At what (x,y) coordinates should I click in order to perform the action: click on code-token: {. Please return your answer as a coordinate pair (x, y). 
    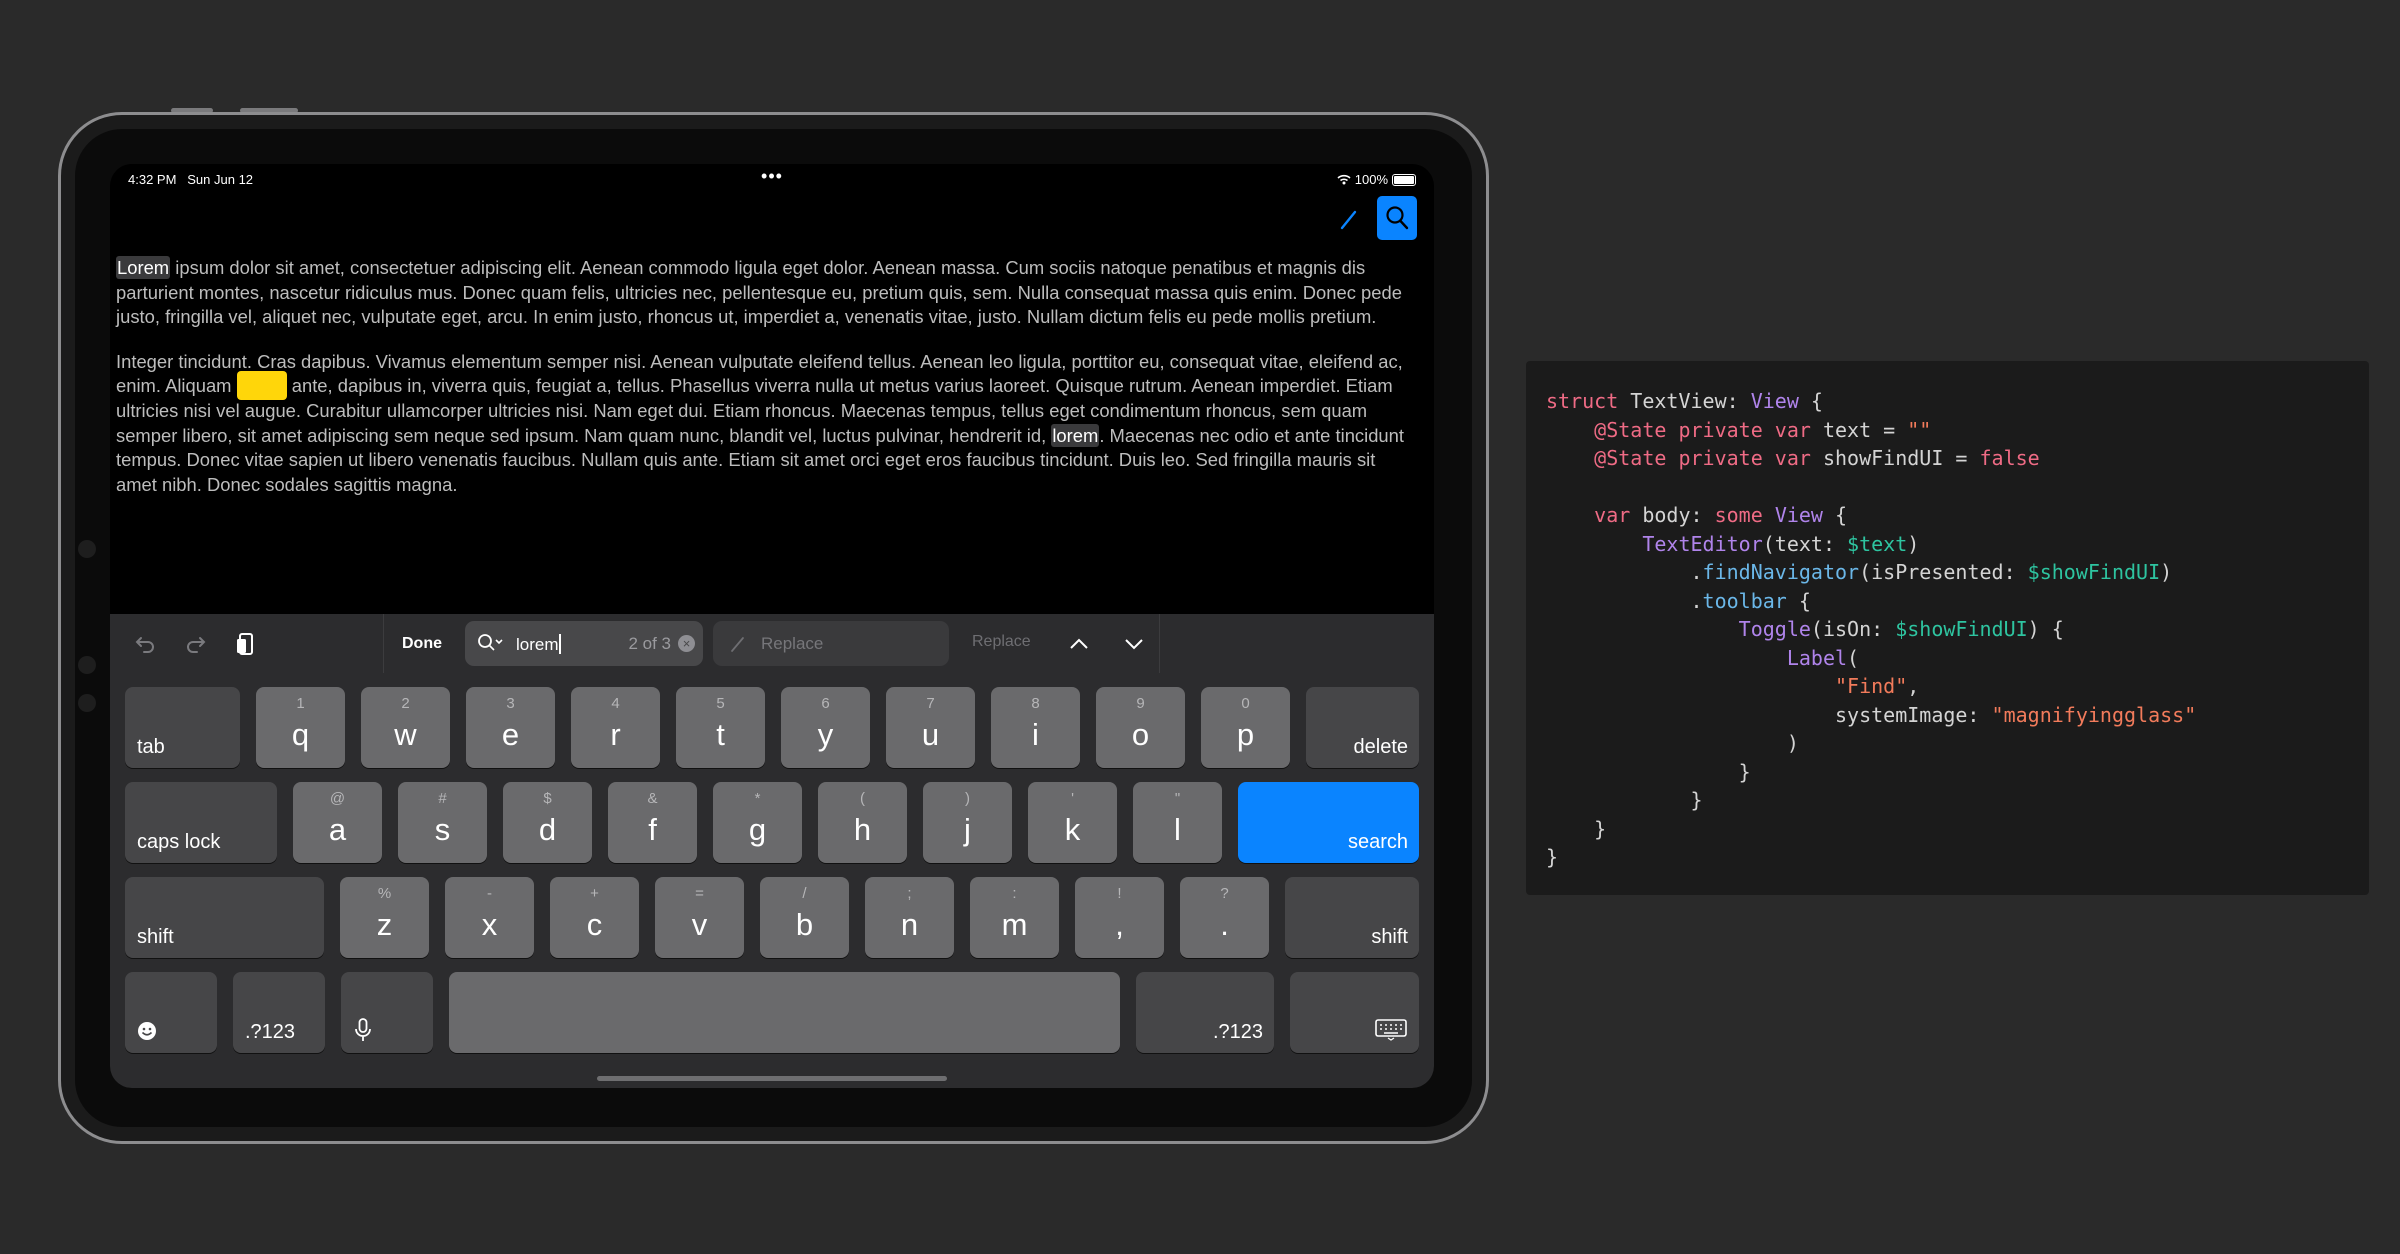
    Looking at the image, I should click on (1835, 515).